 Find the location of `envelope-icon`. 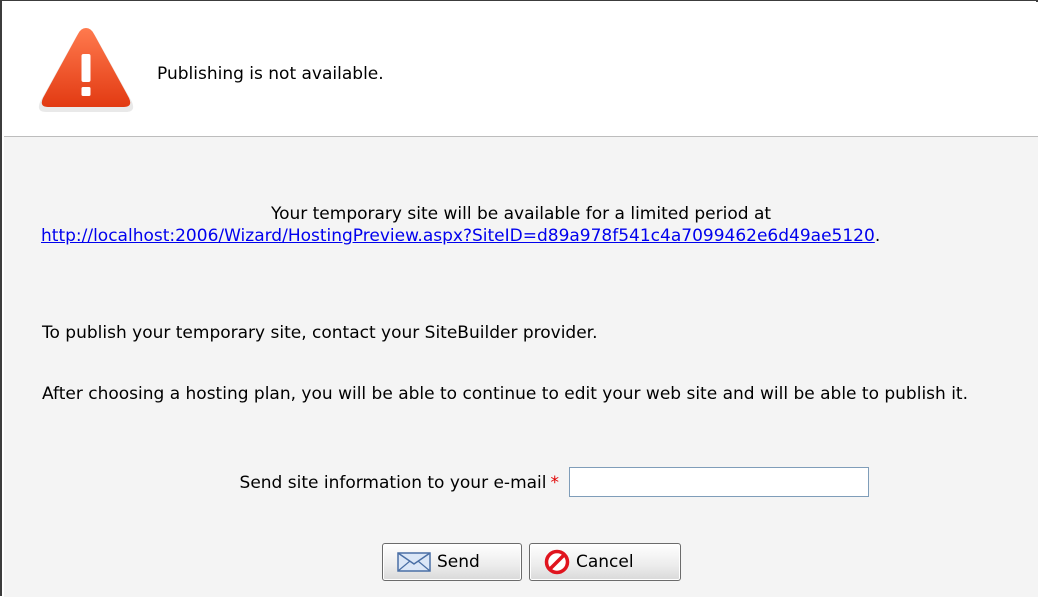

envelope-icon is located at coordinates (414, 562).